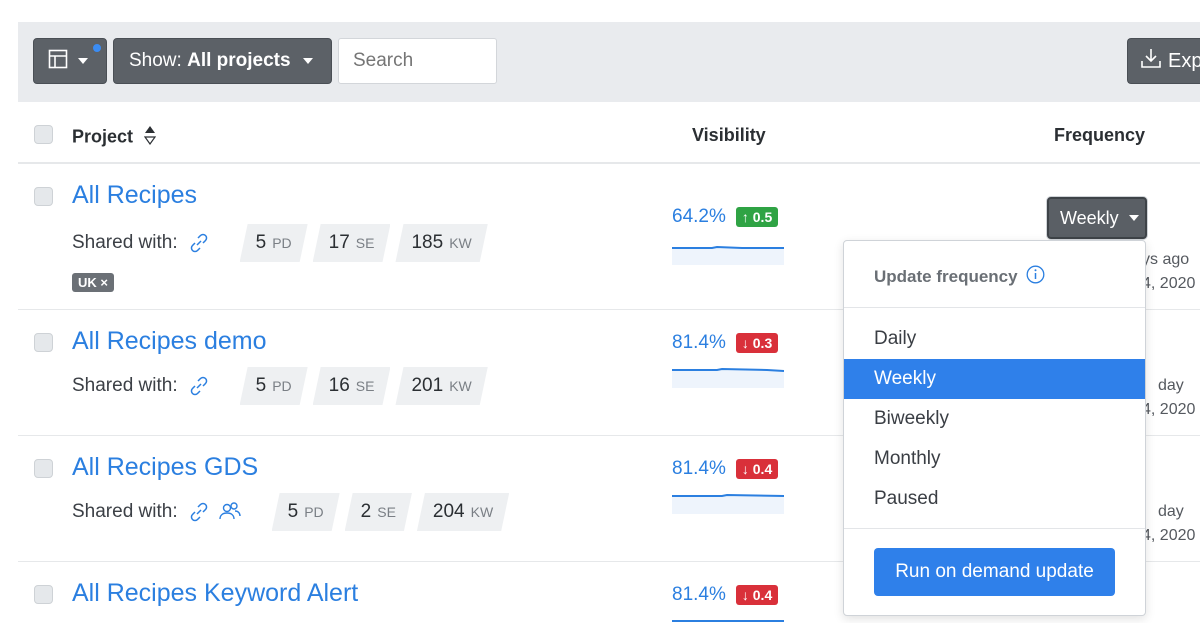  Describe the element at coordinates (339, 385) in the screenshot. I see `se-value: 16` at that location.